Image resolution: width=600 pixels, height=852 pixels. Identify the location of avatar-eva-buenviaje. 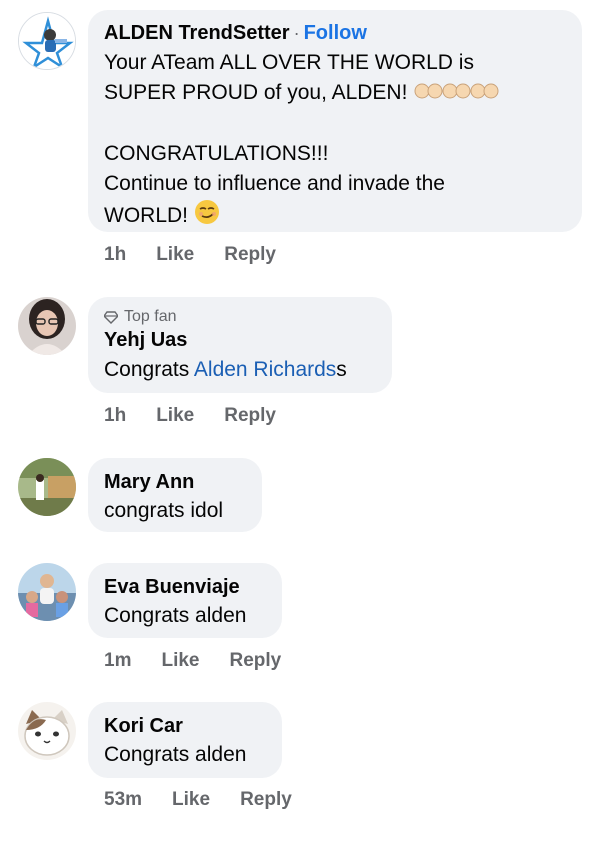
(47, 592).